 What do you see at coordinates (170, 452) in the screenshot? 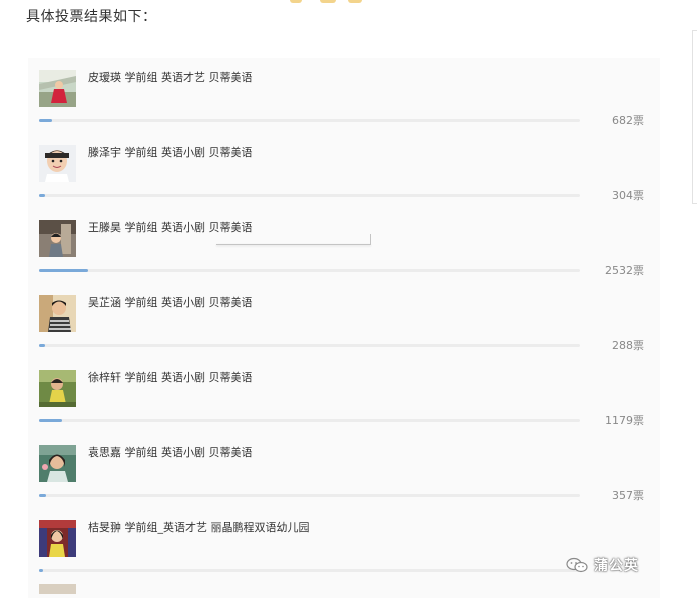
I see `candidate-name: 袁思嘉 学前组 英语小剧 贝蒂美语` at bounding box center [170, 452].